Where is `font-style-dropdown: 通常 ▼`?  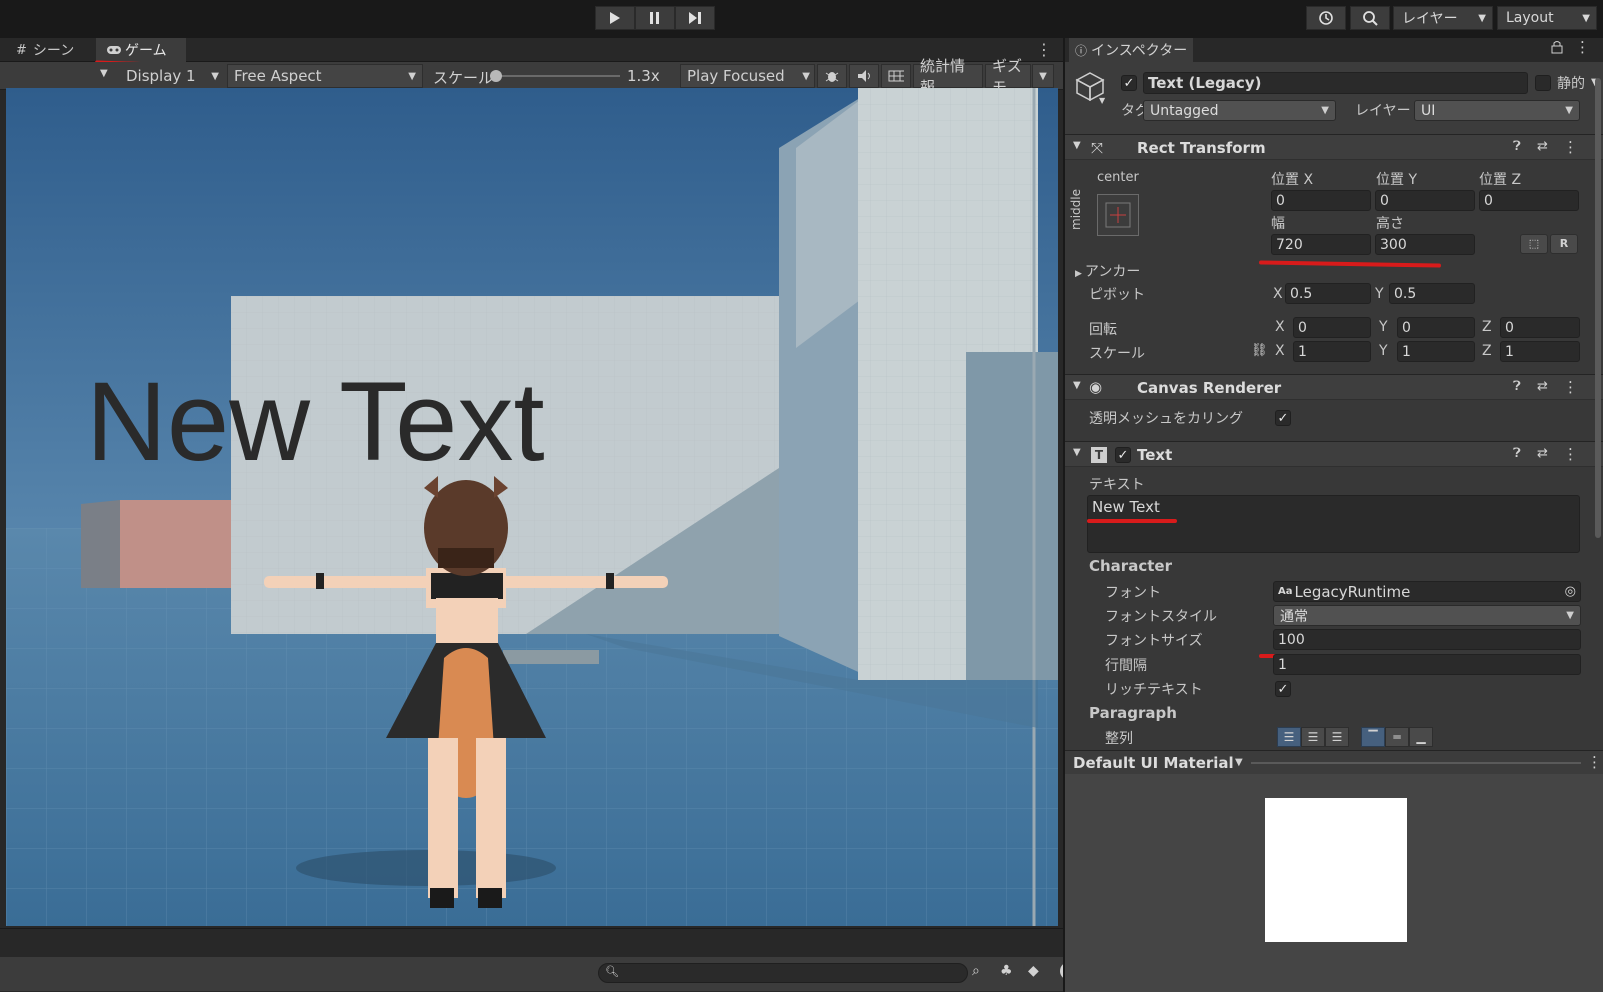
font-style-dropdown: 通常 ▼ is located at coordinates (1427, 615).